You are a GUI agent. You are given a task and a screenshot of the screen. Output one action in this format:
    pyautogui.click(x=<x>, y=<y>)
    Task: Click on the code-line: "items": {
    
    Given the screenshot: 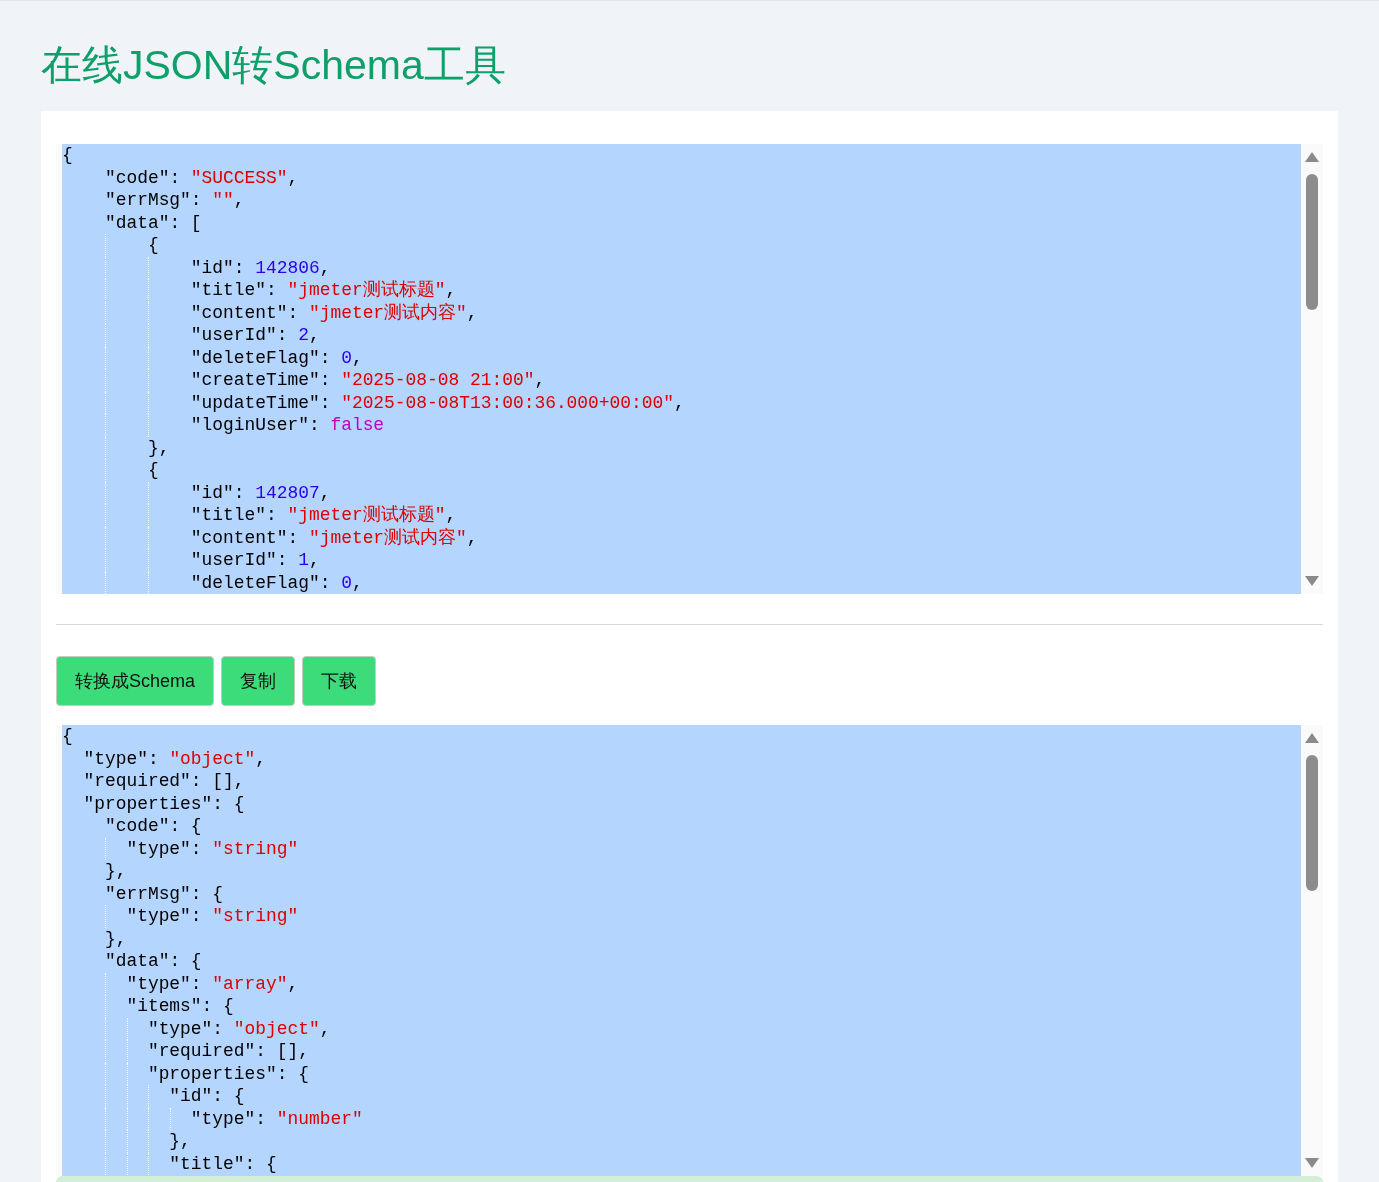 What is the action you would take?
    pyautogui.click(x=148, y=1006)
    